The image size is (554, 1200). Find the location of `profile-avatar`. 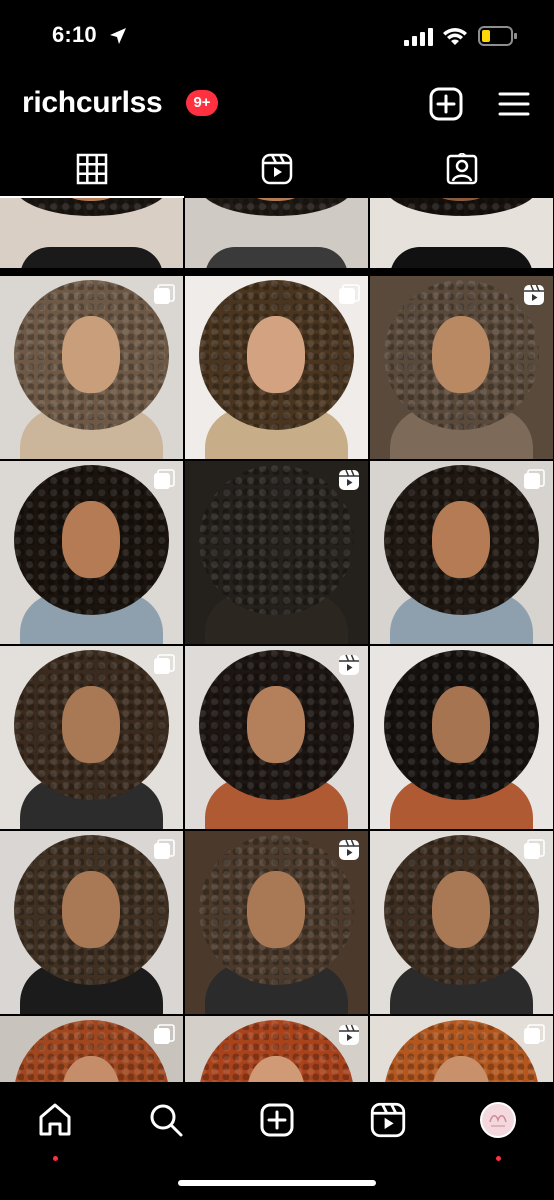

profile-avatar is located at coordinates (498, 1120).